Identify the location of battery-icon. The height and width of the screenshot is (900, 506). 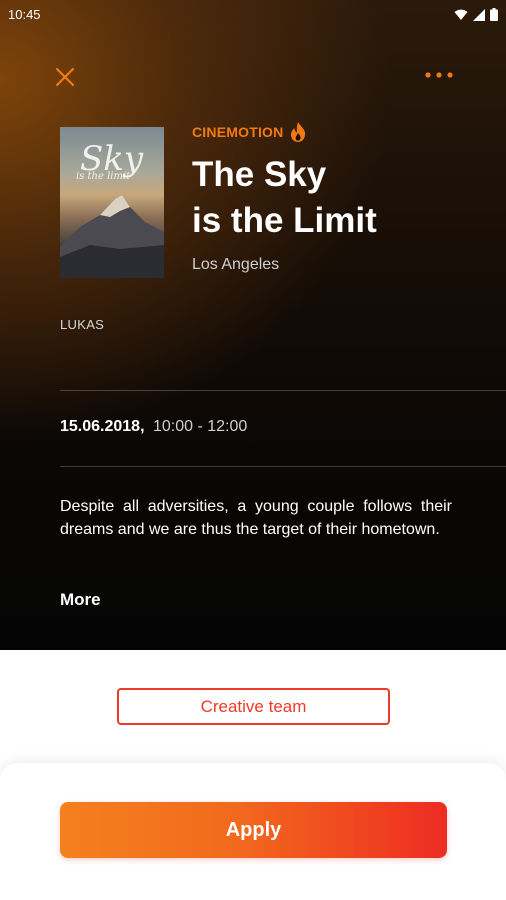
(494, 14).